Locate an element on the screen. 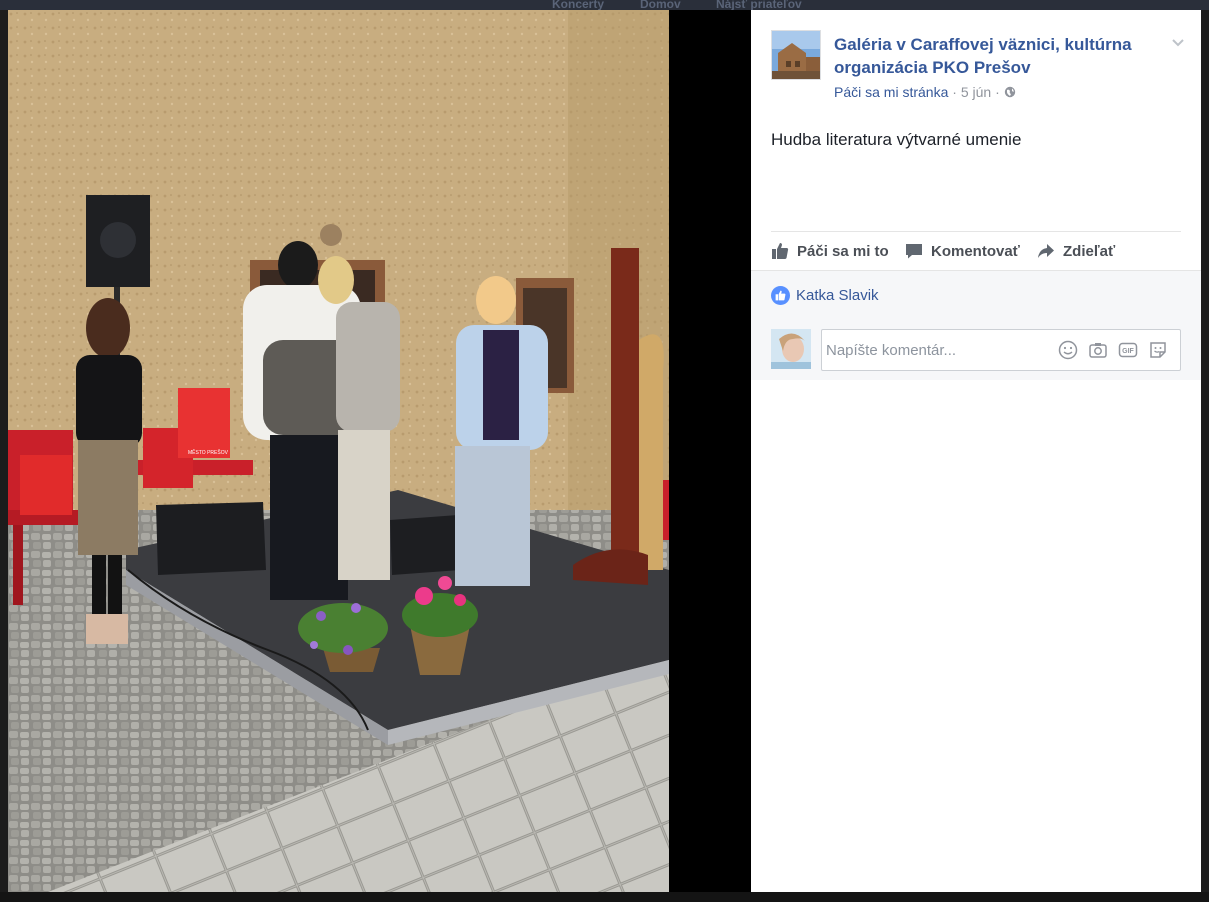 This screenshot has height=902, width=1209. action-bar: Páči sa mi to Komentovať Zdieľať is located at coordinates (976, 250).